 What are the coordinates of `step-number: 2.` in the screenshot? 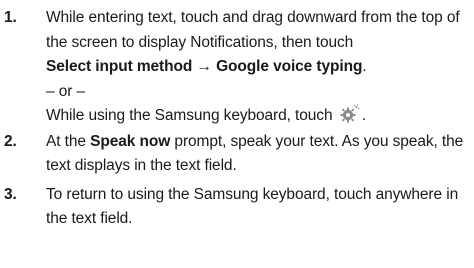 It's located at (10, 141).